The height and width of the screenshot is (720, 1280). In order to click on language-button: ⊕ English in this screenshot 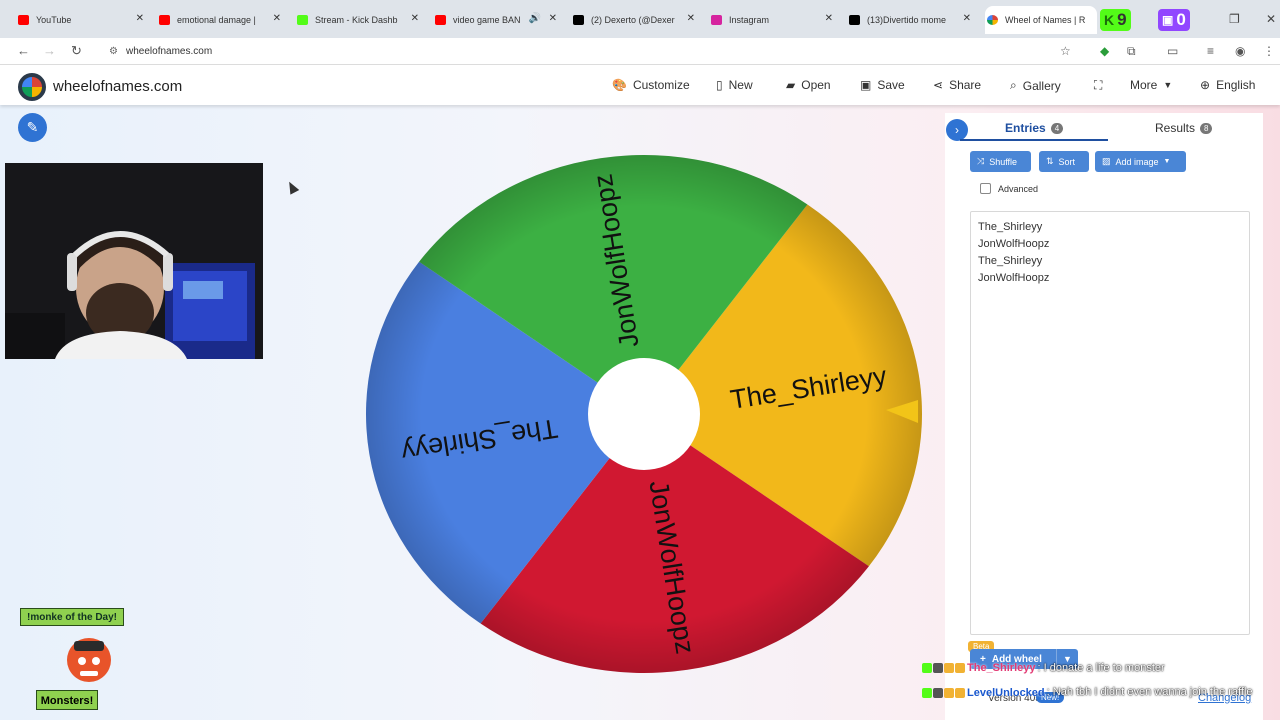, I will do `click(1227, 85)`.